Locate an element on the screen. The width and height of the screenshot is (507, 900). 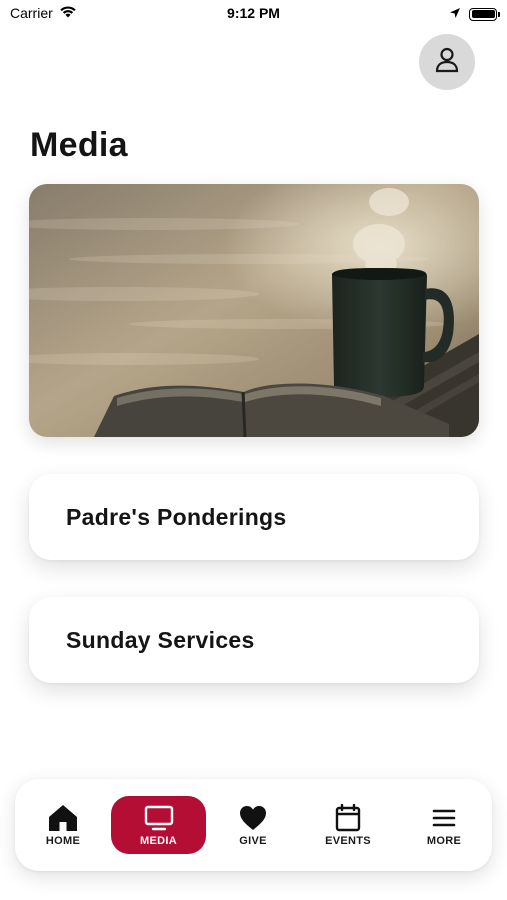
tab-events: EVENTS is located at coordinates (348, 825).